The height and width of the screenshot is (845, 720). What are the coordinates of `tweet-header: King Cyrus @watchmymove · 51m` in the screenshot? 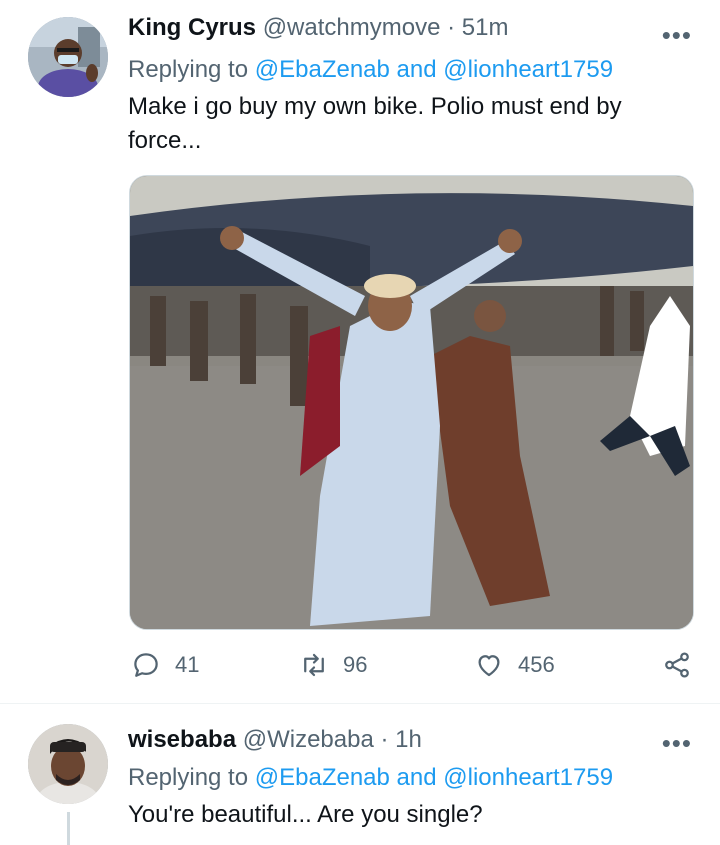 It's located at (318, 28).